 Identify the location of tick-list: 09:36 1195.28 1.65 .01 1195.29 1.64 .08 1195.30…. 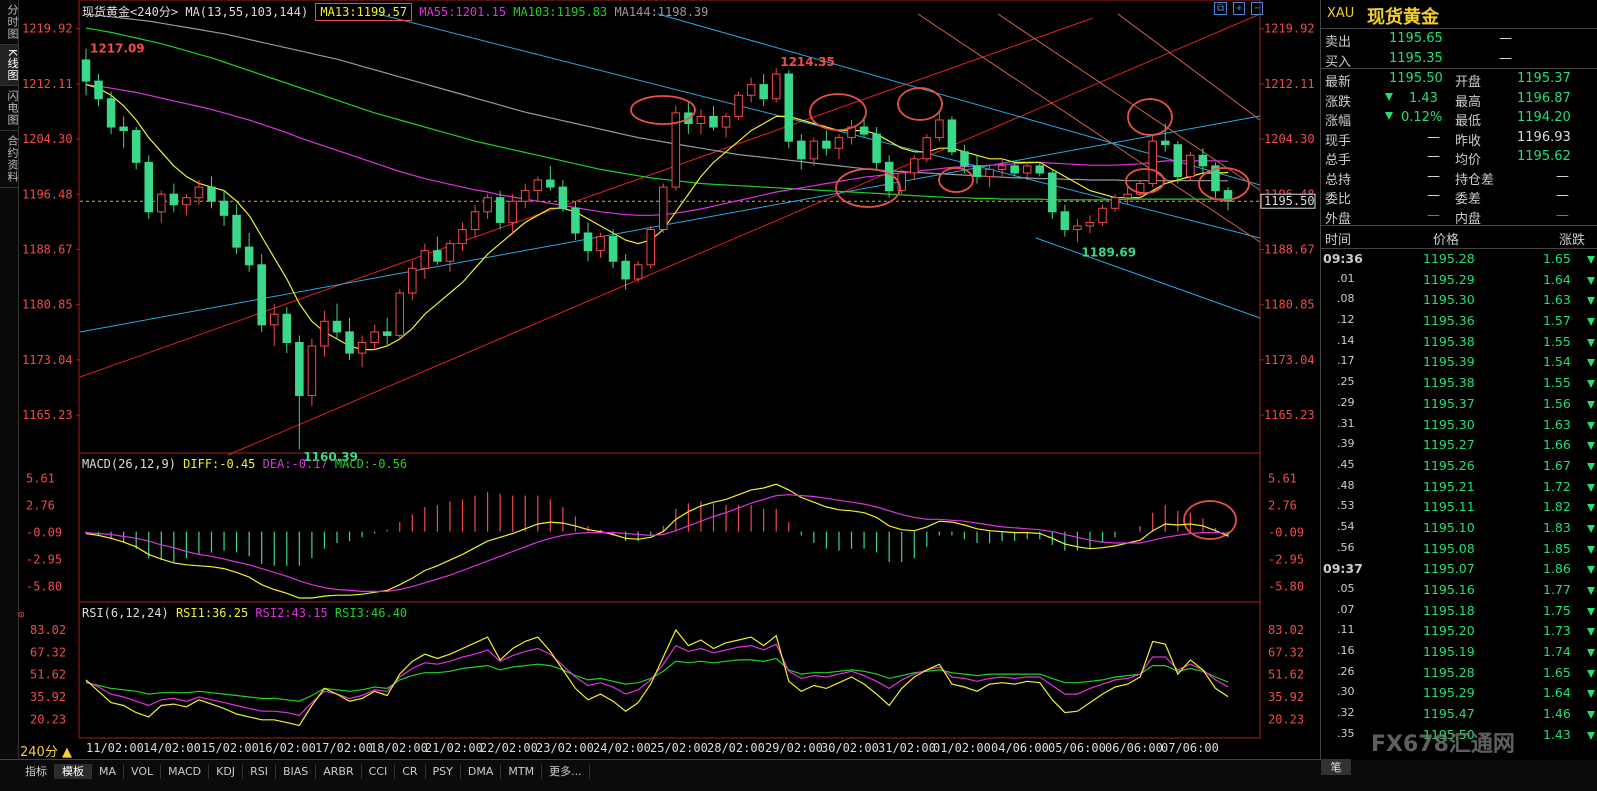
(1459, 497).